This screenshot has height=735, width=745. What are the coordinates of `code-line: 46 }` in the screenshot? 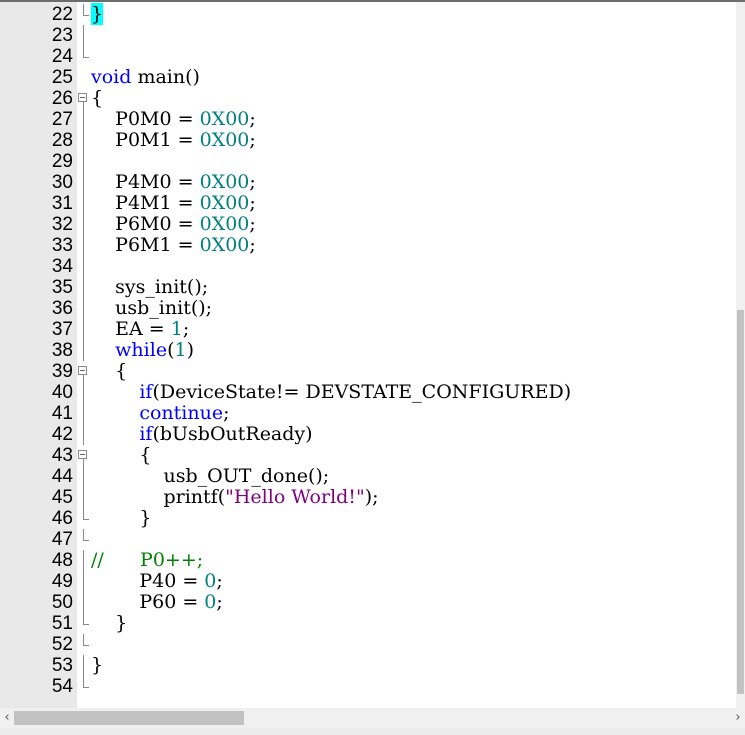 It's located at (372, 519).